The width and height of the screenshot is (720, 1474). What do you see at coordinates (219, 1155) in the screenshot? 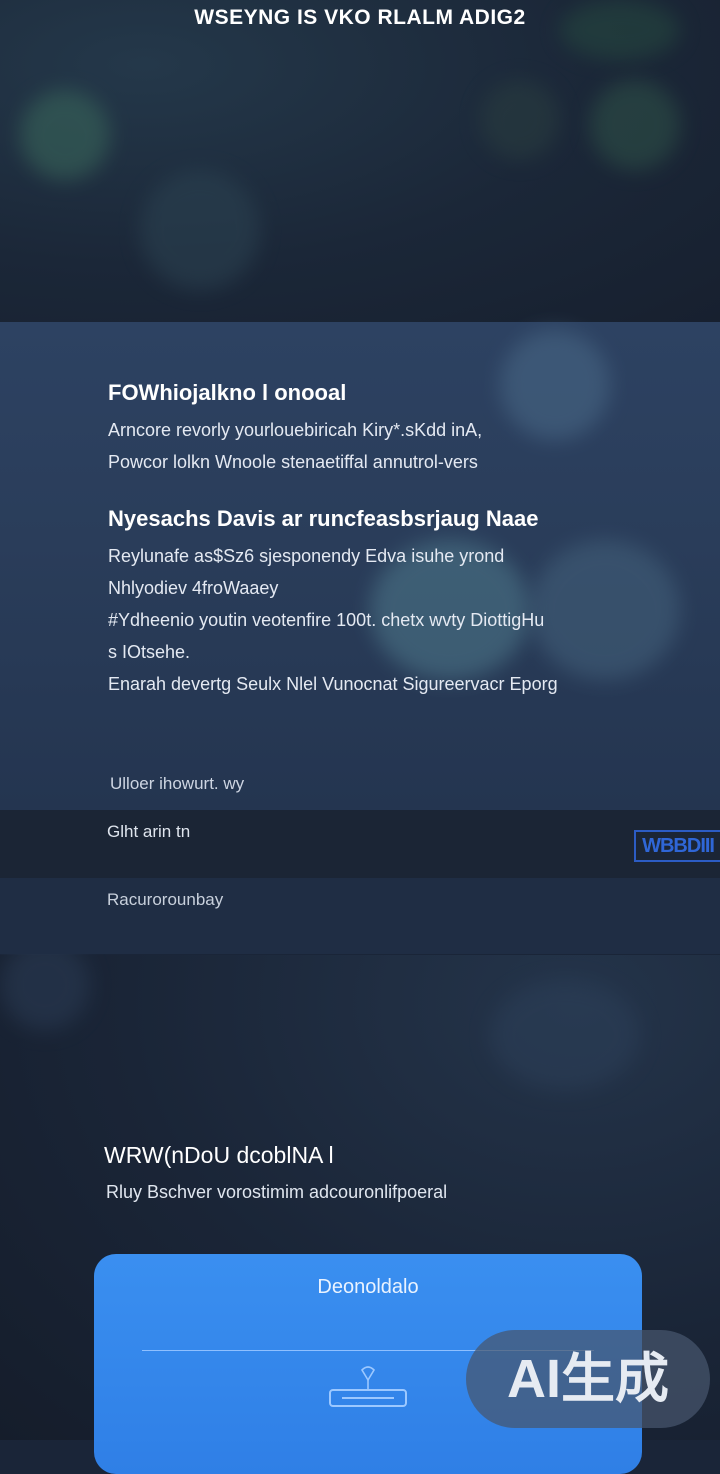
I see `section-title: WRW(nDoU dcoblNA l` at bounding box center [219, 1155].